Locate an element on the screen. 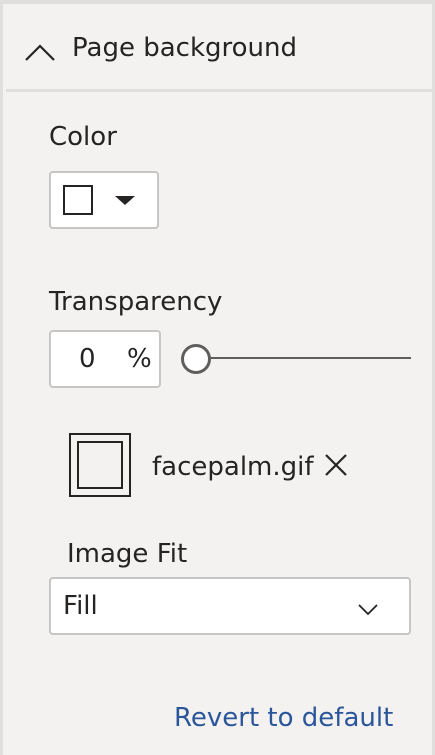 This screenshot has width=435, height=755. color-swatch is located at coordinates (78, 200).